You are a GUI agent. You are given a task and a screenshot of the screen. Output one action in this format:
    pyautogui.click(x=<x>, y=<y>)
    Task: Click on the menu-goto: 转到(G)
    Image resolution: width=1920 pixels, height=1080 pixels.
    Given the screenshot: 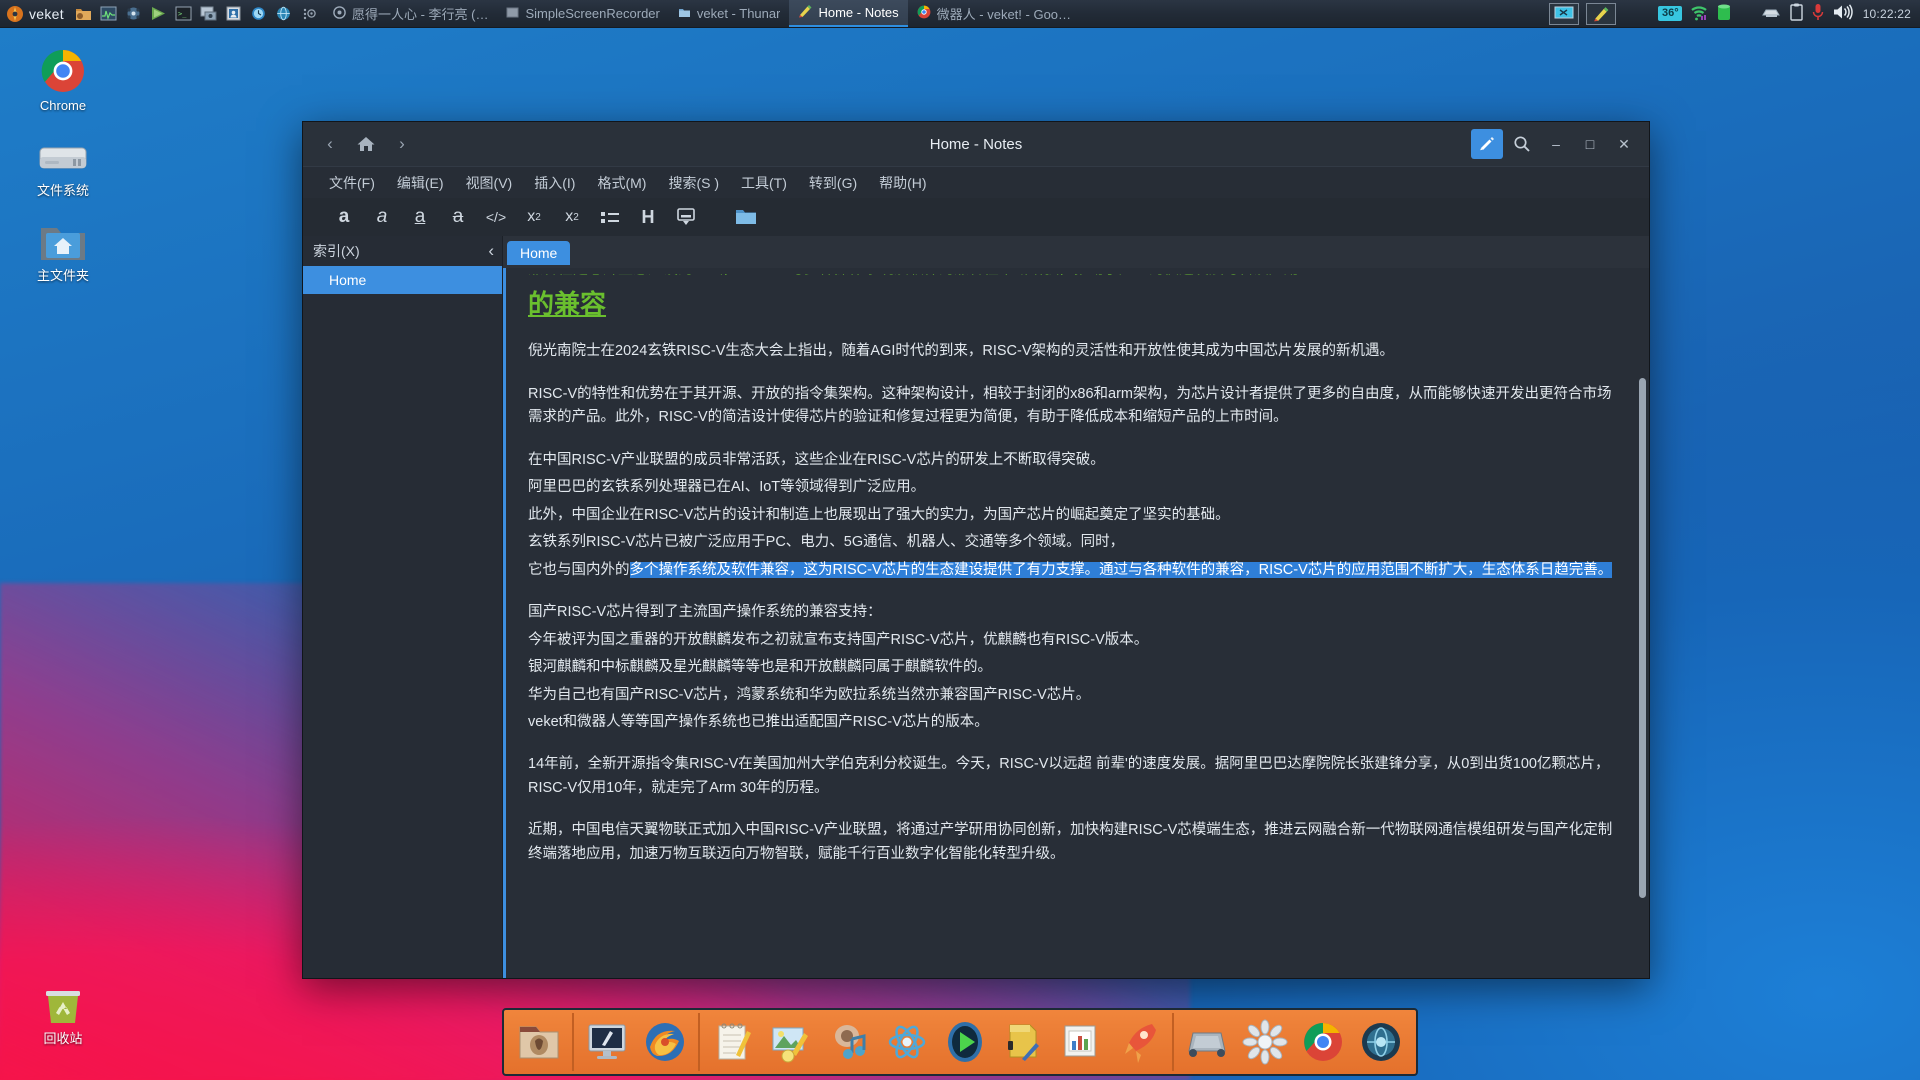 What is the action you would take?
    pyautogui.click(x=833, y=183)
    